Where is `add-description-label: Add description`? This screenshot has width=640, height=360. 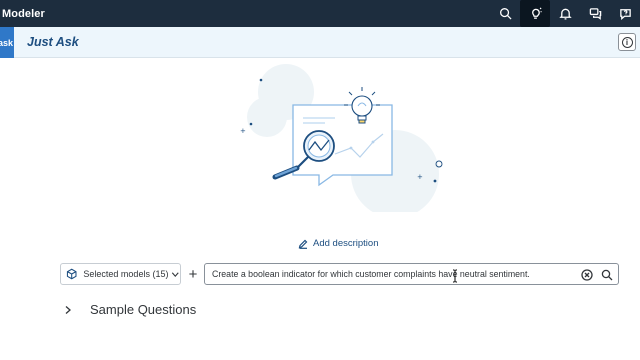 add-description-label: Add description is located at coordinates (346, 243).